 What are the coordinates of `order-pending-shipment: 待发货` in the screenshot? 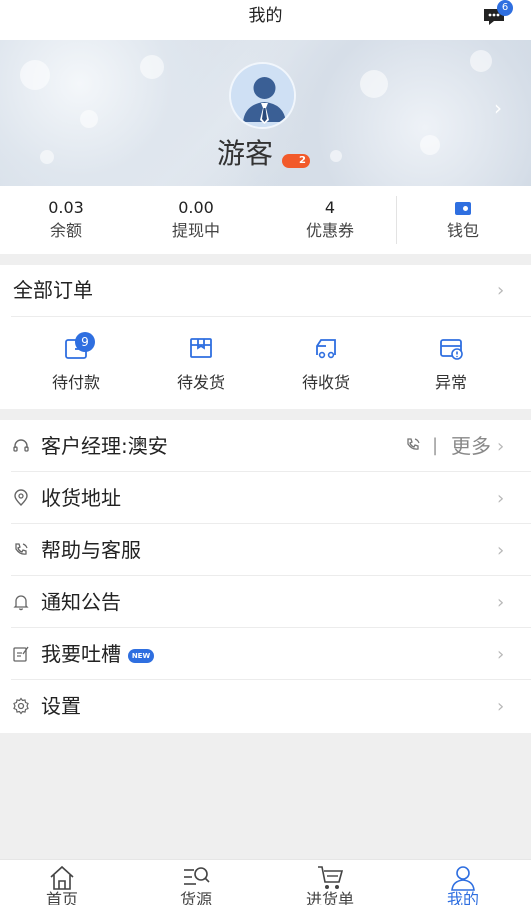 It's located at (201, 367).